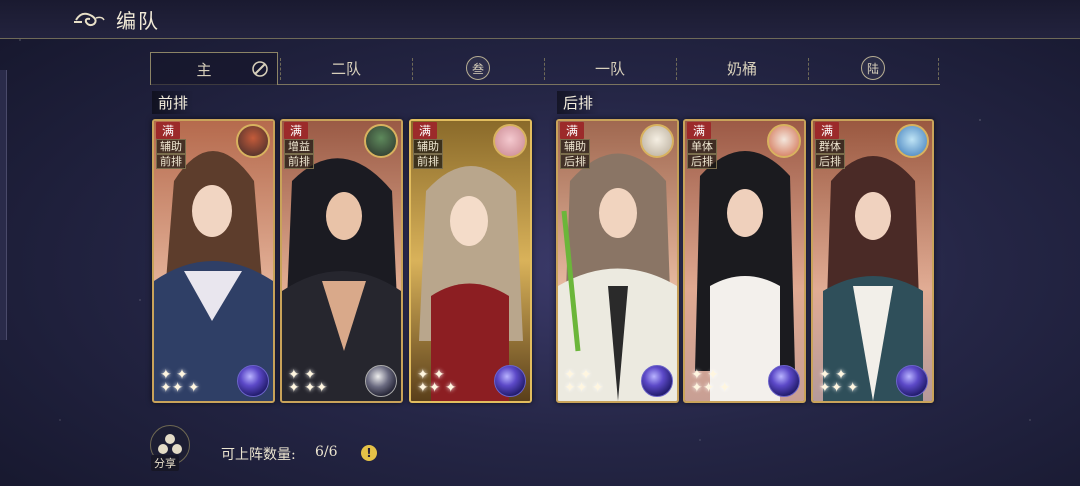 This screenshot has height=486, width=1080. Describe the element at coordinates (510, 141) in the screenshot. I see `pig-pet-icon` at that location.